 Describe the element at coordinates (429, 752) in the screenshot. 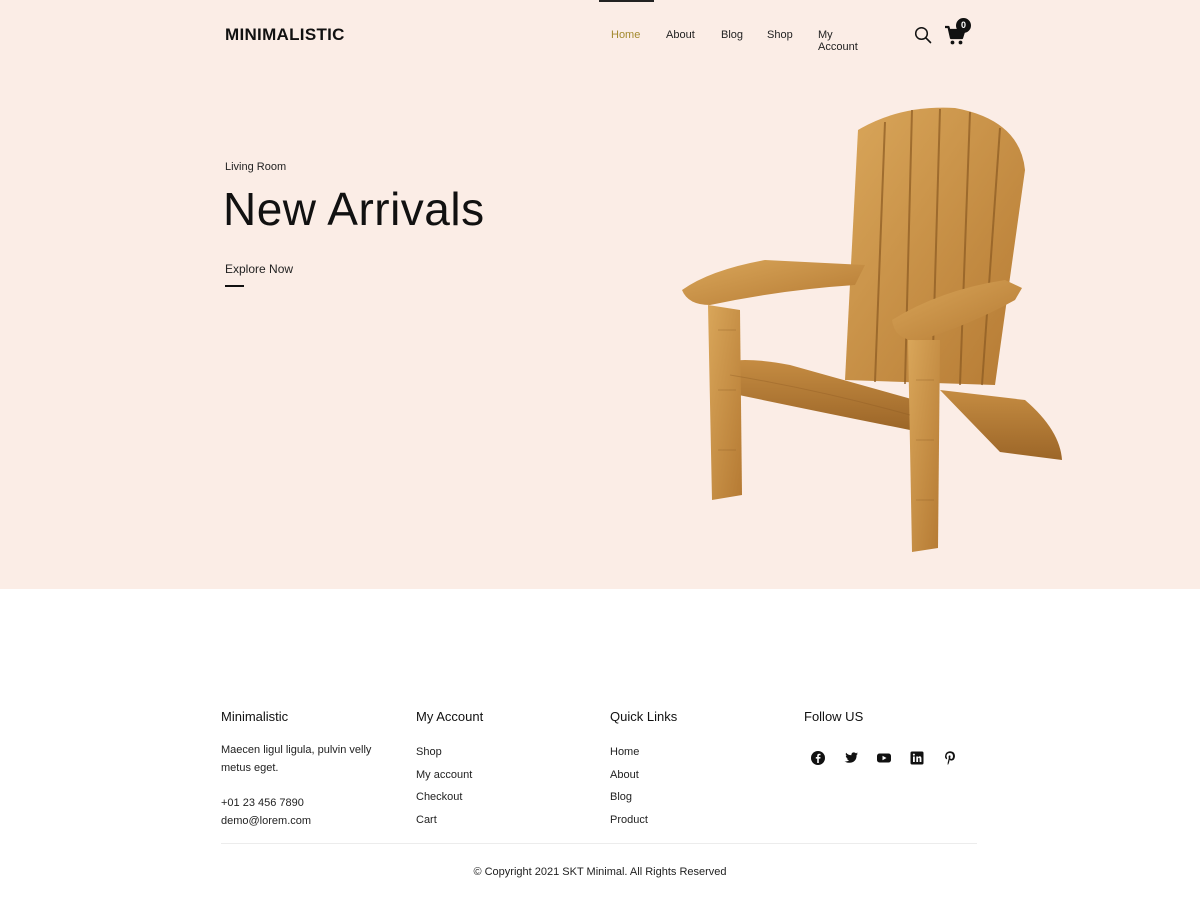

I see `footer-link-shop: Shop` at that location.